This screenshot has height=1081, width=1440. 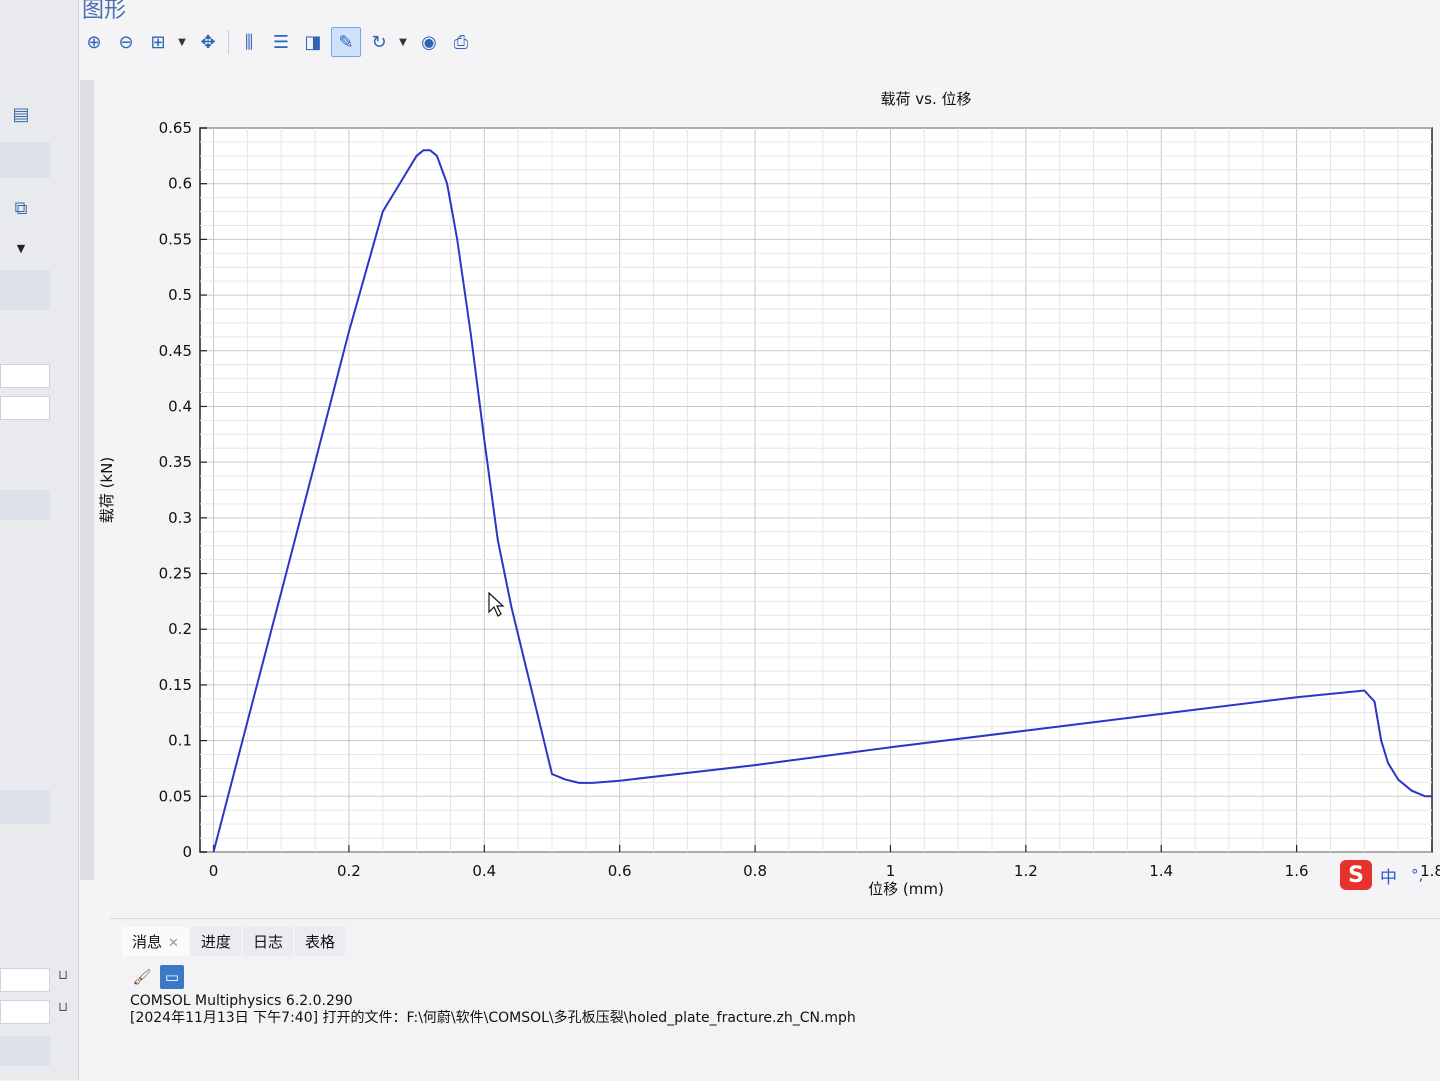 What do you see at coordinates (1356, 875) in the screenshot?
I see `ime-logo: S` at bounding box center [1356, 875].